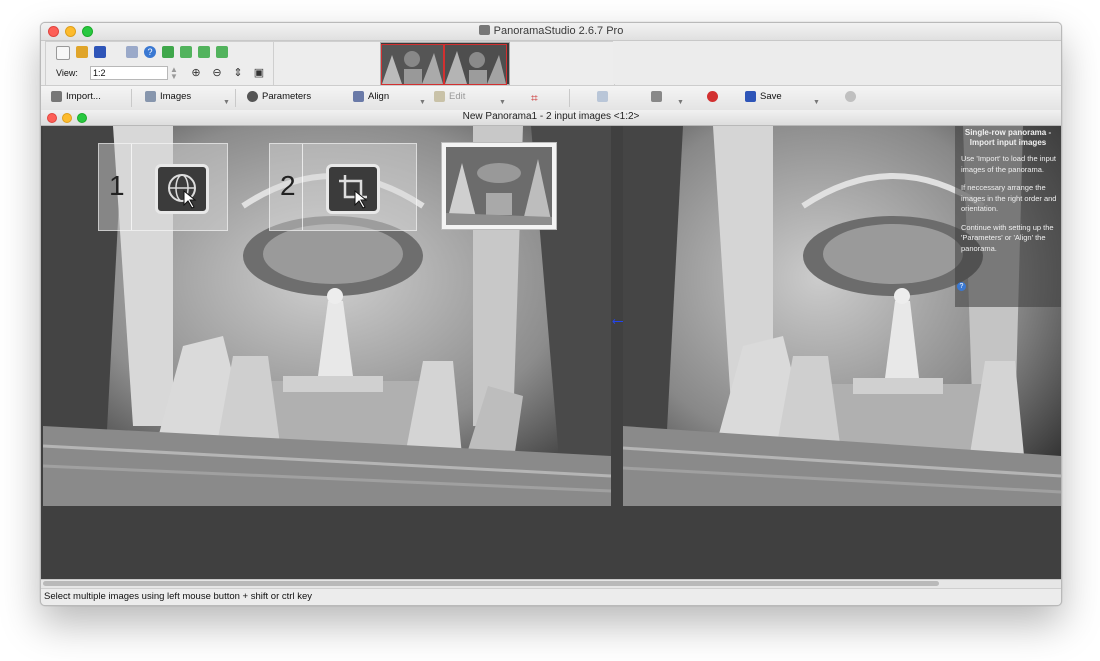 The image size is (1100, 661). What do you see at coordinates (67, 73) in the screenshot?
I see `view-label: View:` at bounding box center [67, 73].